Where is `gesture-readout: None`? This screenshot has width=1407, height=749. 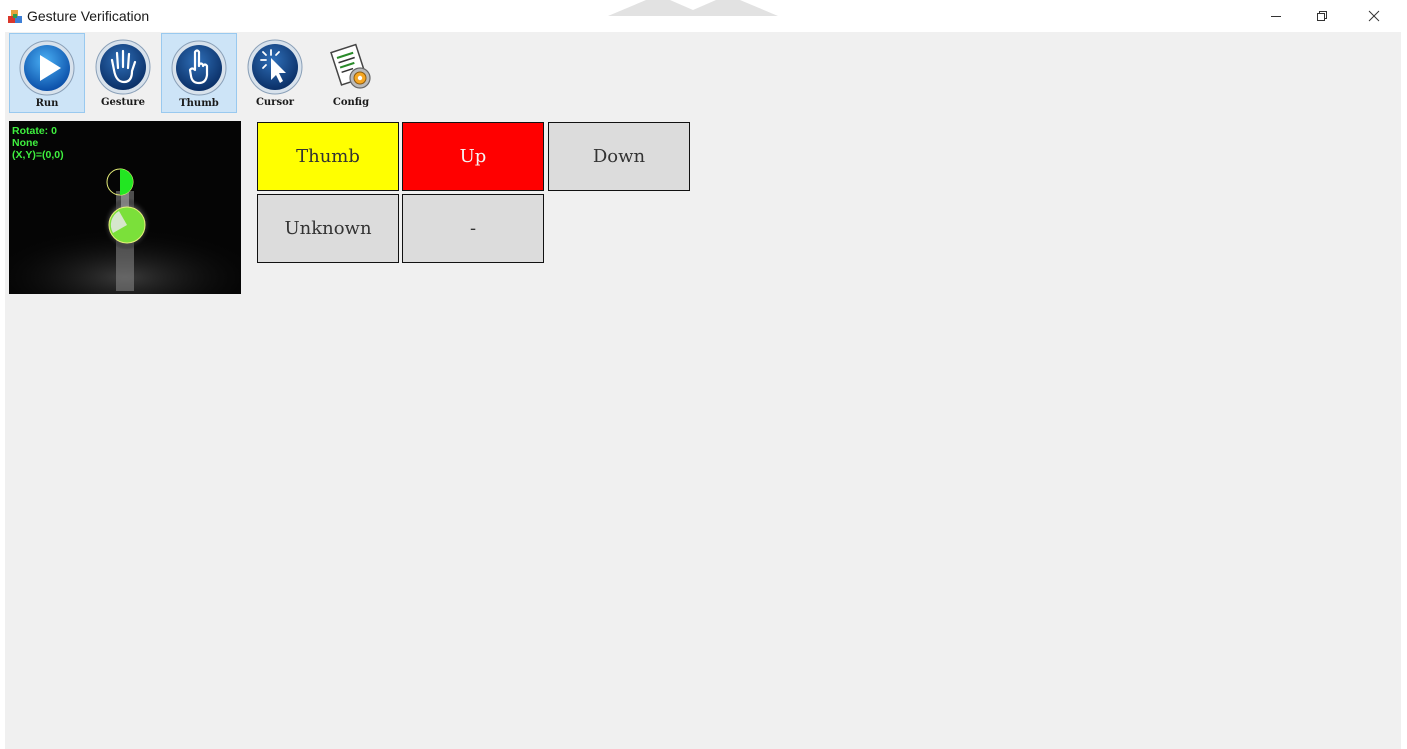
gesture-readout: None is located at coordinates (25, 143).